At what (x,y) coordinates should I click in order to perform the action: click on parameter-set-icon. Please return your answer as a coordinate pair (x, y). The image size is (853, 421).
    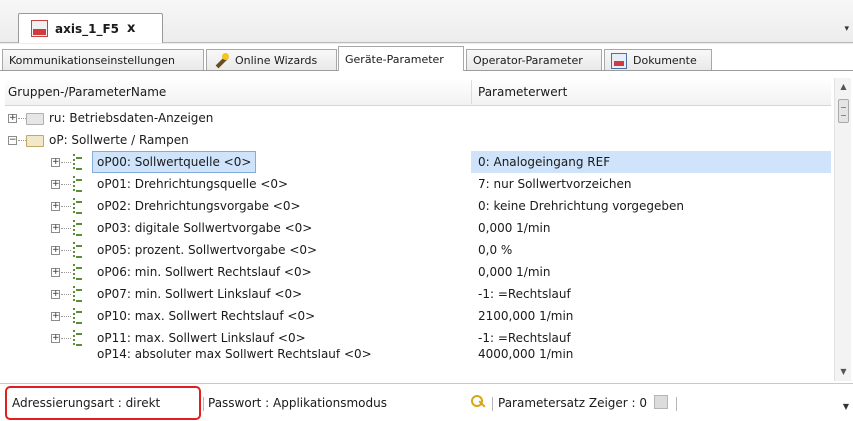
    Looking at the image, I should click on (661, 402).